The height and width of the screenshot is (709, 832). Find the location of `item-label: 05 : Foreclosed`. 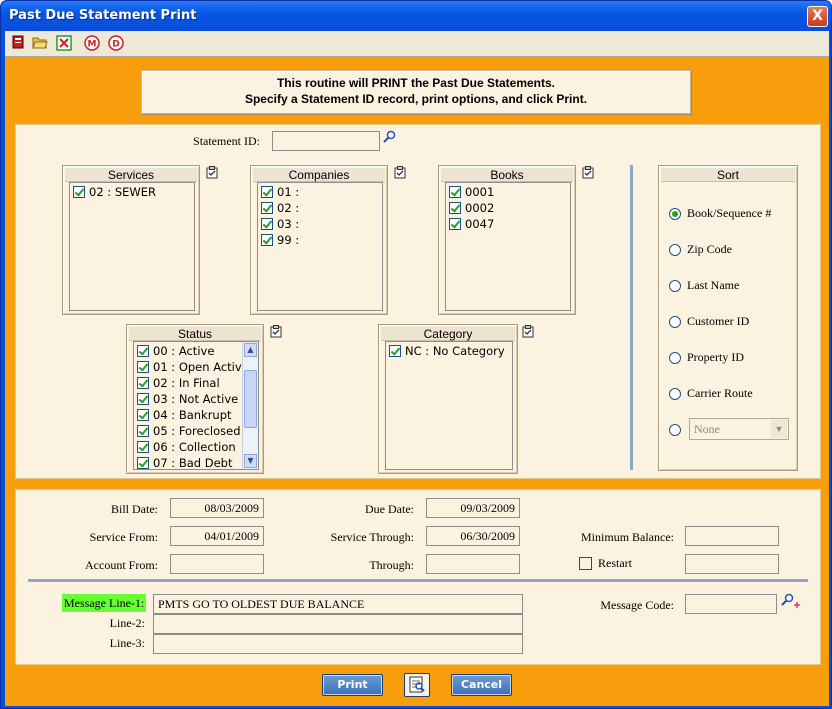

item-label: 05 : Foreclosed is located at coordinates (197, 431).